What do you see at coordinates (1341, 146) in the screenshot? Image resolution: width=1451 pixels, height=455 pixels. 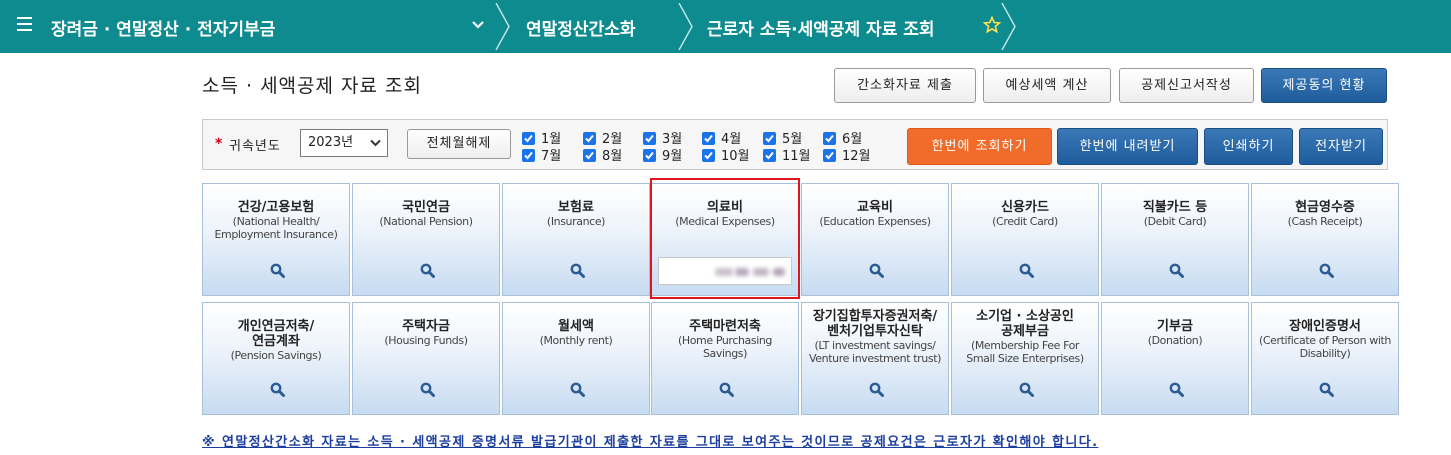 I see `digital-sign-button: 전자받기` at bounding box center [1341, 146].